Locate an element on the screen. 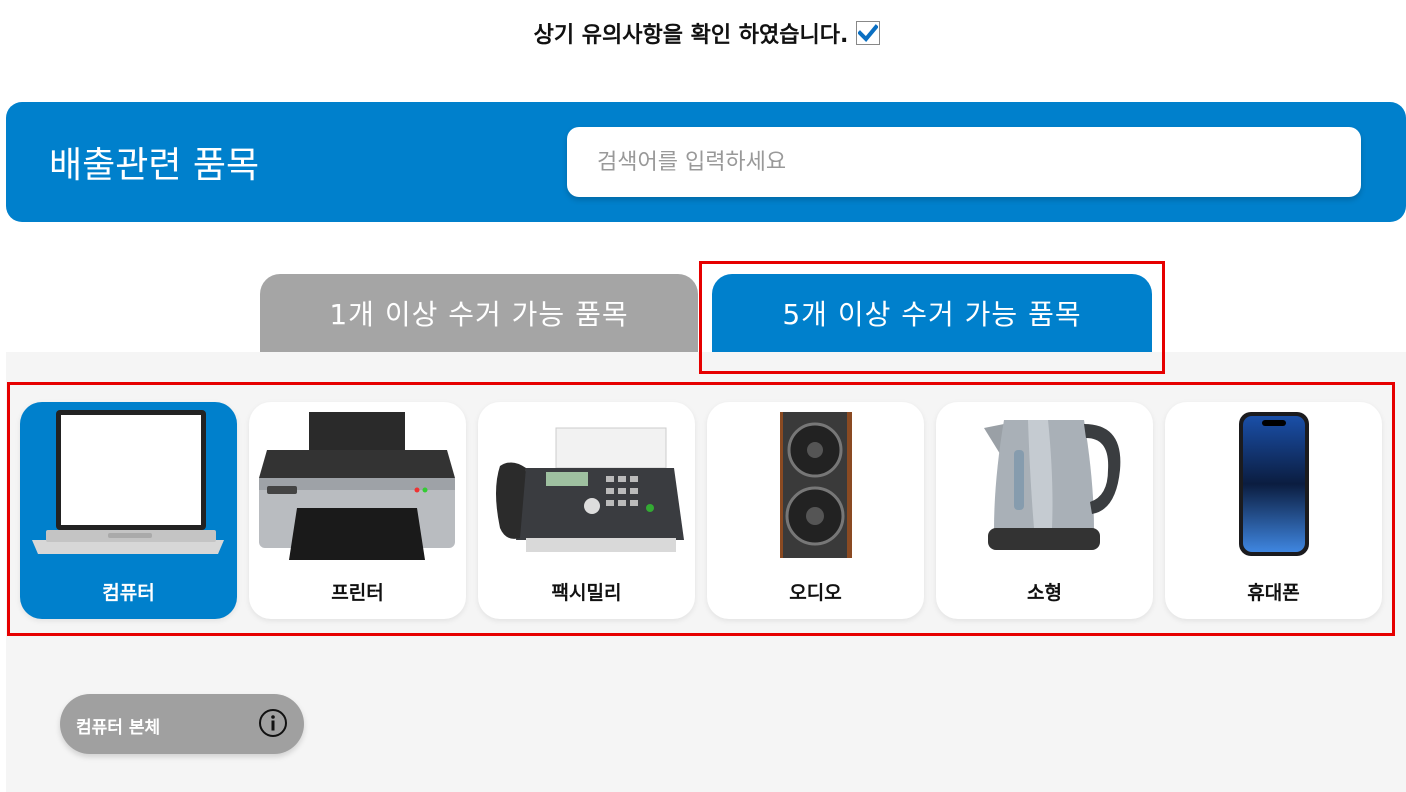 The image size is (1406, 792). electric-kettle-image is located at coordinates (1052, 485).